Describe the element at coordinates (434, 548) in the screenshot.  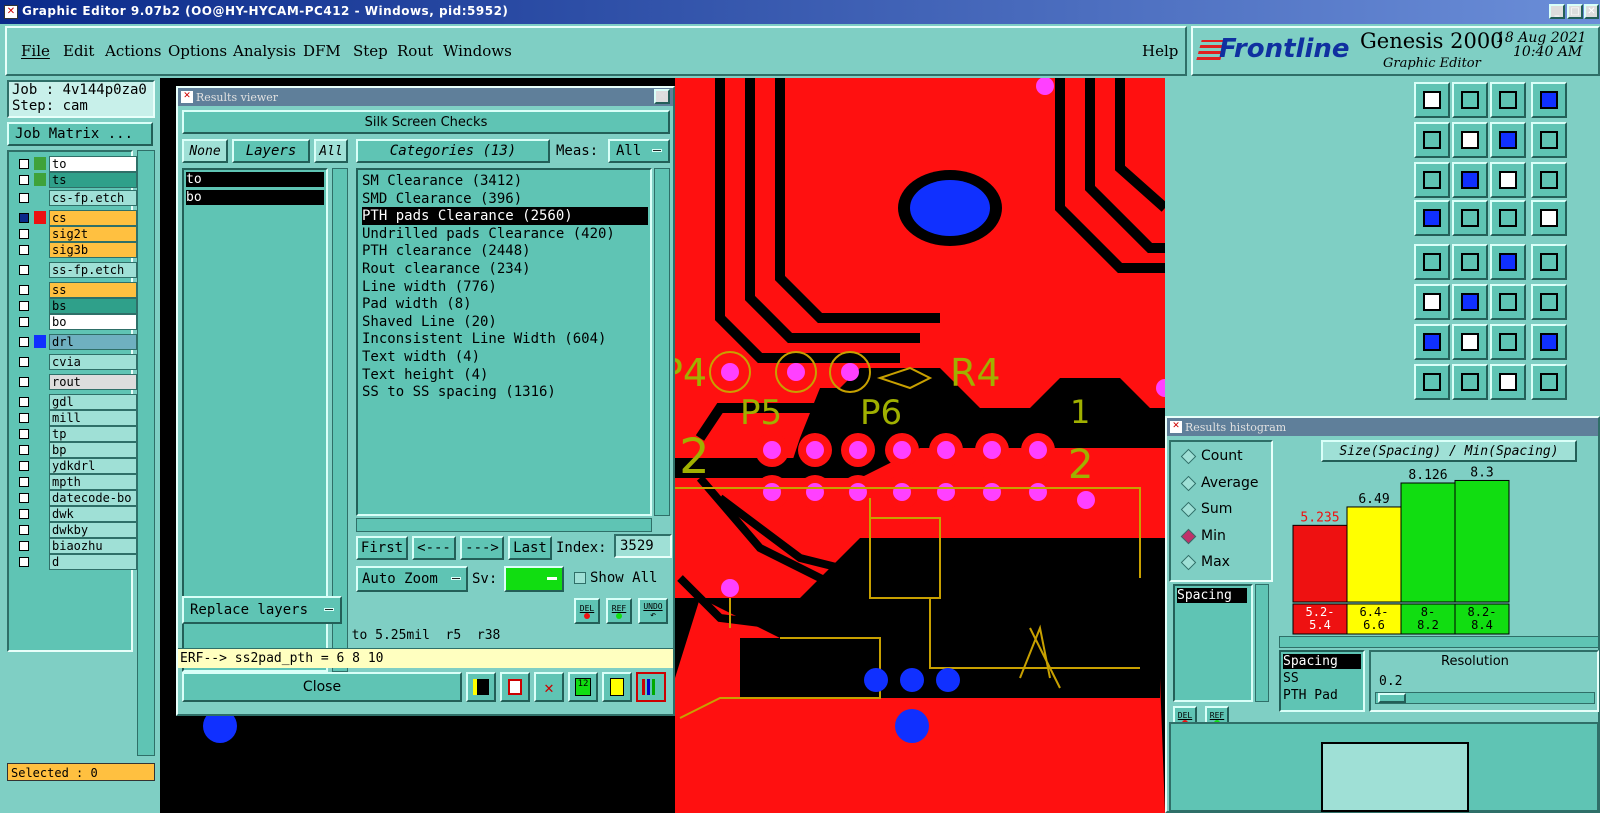
I see `previous-button: <---` at that location.